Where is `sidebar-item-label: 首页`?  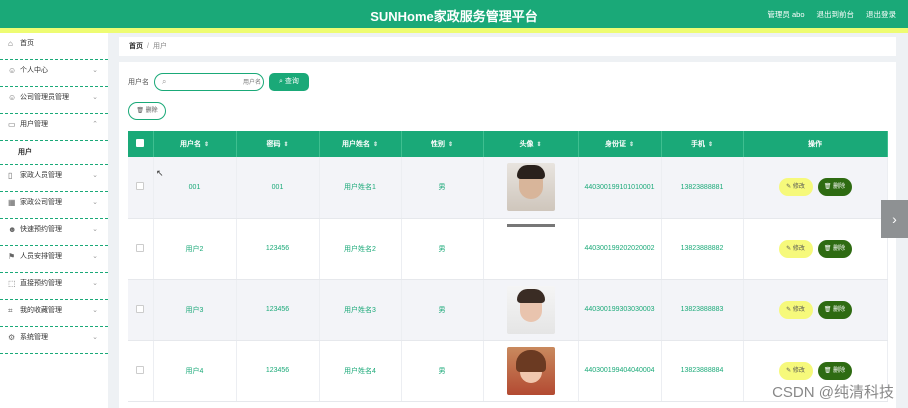
sidebar-item-label: 首页 is located at coordinates (27, 43).